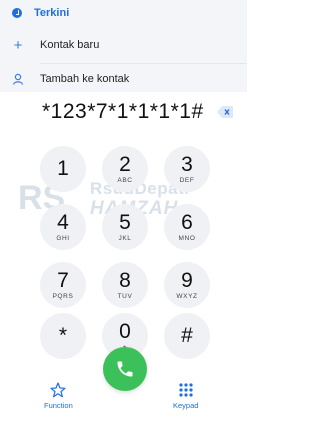 This screenshot has width=320, height=425. I want to click on star-icon, so click(58, 390).